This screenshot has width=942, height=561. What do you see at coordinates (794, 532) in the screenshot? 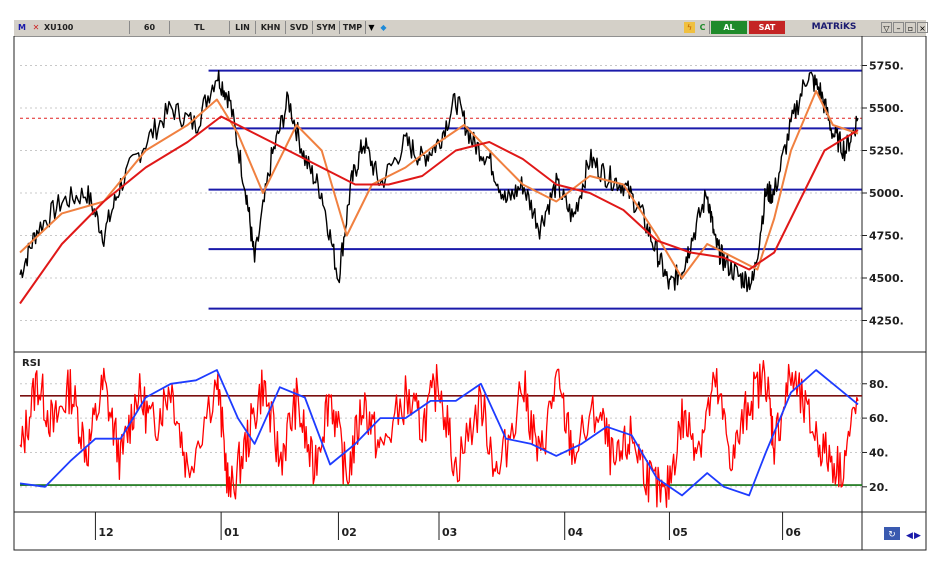
I see `month-label: 06` at bounding box center [794, 532].